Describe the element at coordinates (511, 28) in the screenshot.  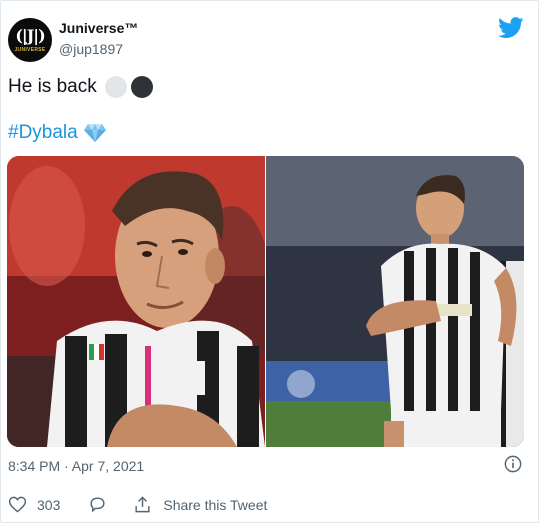
I see `twitter-bird-icon` at that location.